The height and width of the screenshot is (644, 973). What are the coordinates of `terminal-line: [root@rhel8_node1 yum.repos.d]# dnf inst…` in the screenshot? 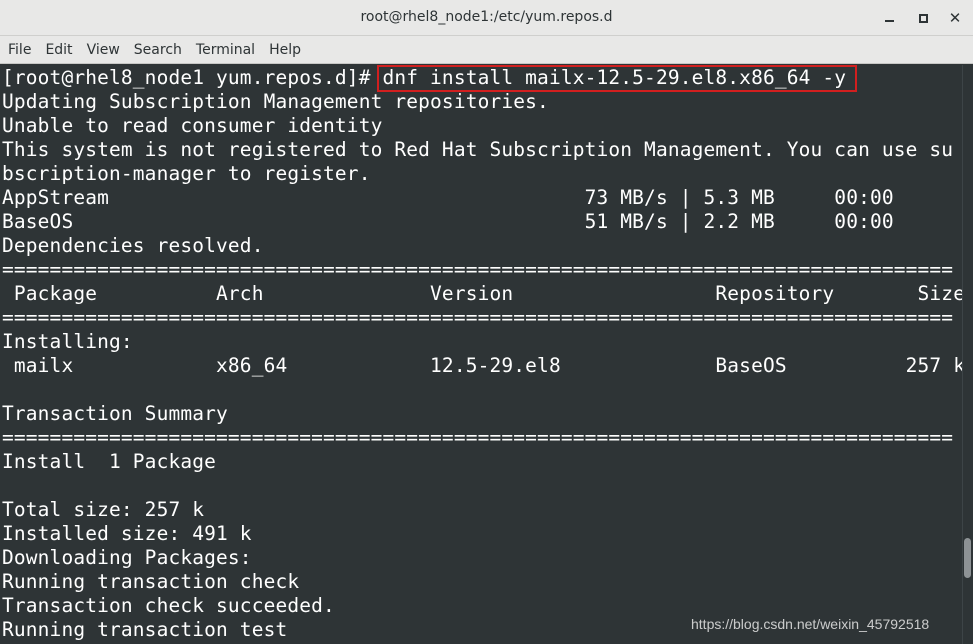 It's located at (424, 77).